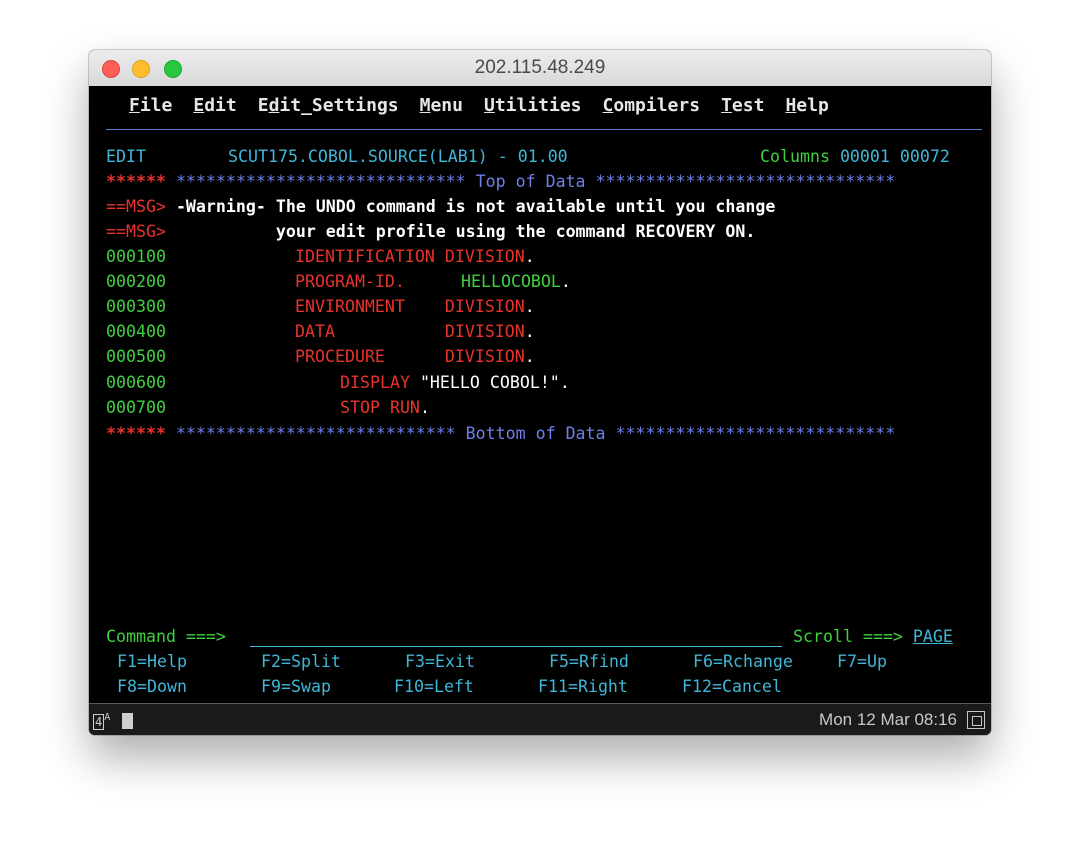 This screenshot has height=861, width=1080. I want to click on fkey-help: F1=Help, so click(152, 661).